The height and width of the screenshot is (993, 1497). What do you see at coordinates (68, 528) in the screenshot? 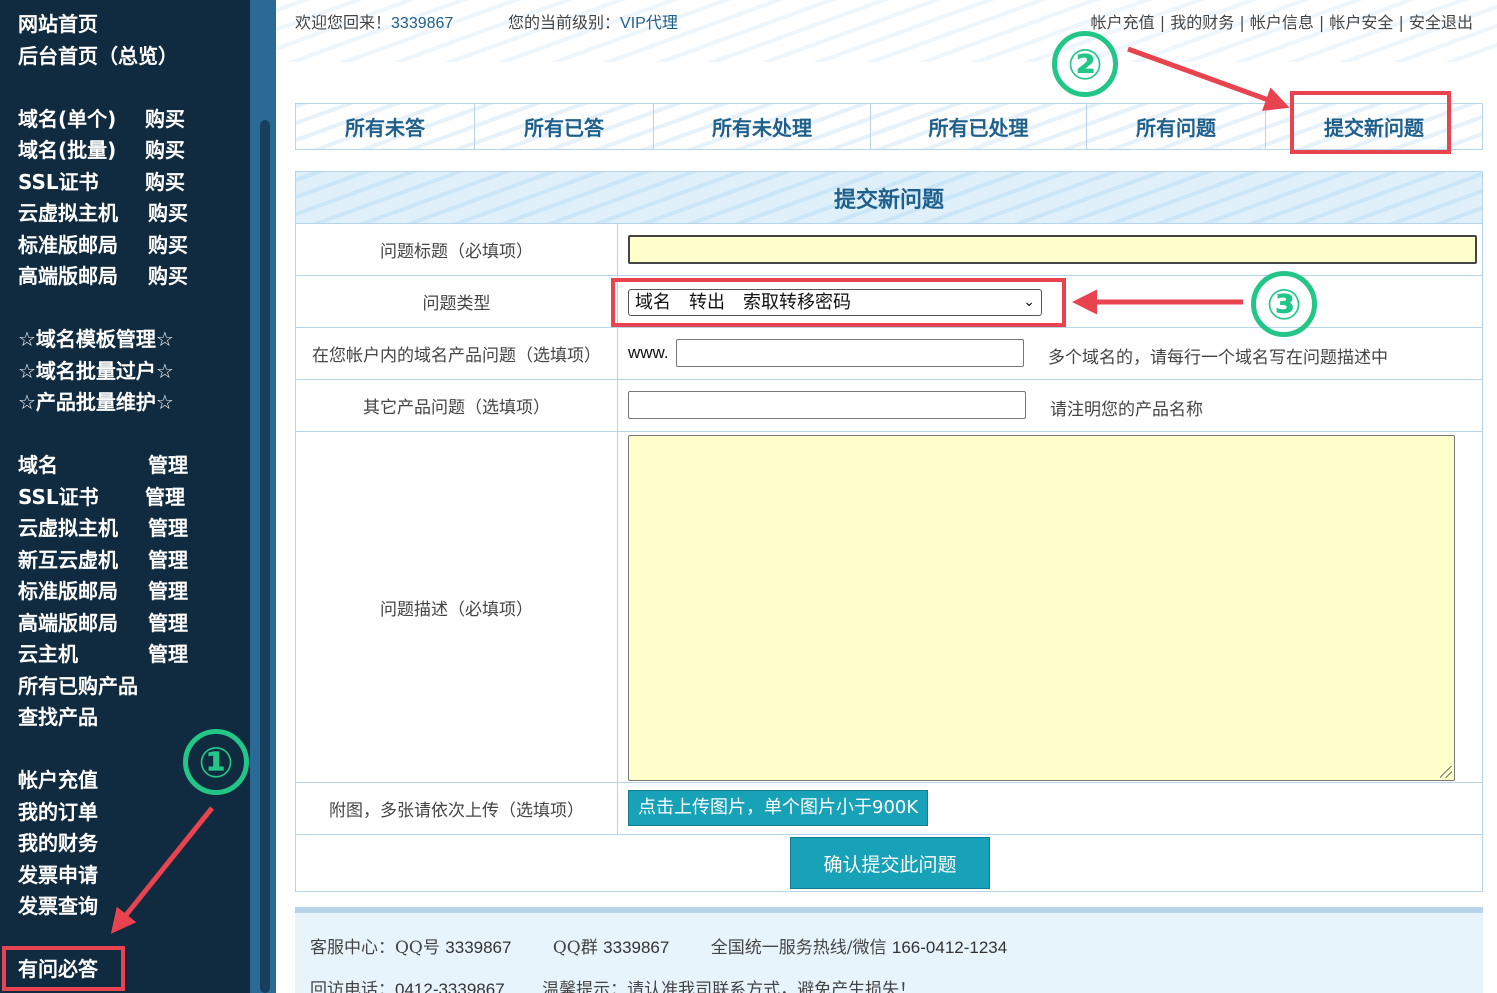
I see `sidebar-item-label: 云虚拟主机` at bounding box center [68, 528].